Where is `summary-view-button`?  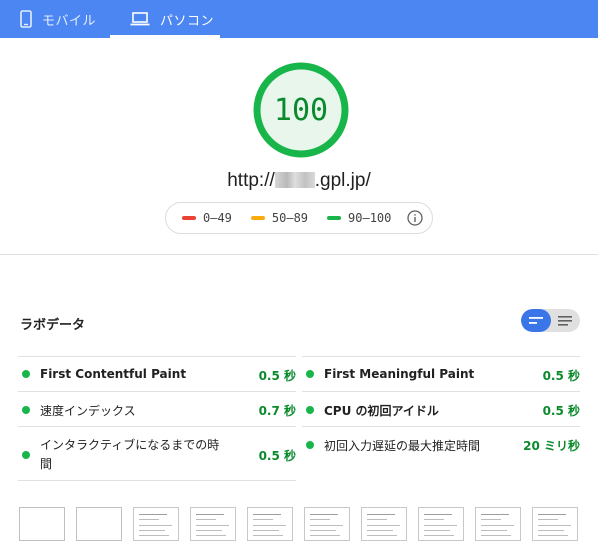 summary-view-button is located at coordinates (536, 320).